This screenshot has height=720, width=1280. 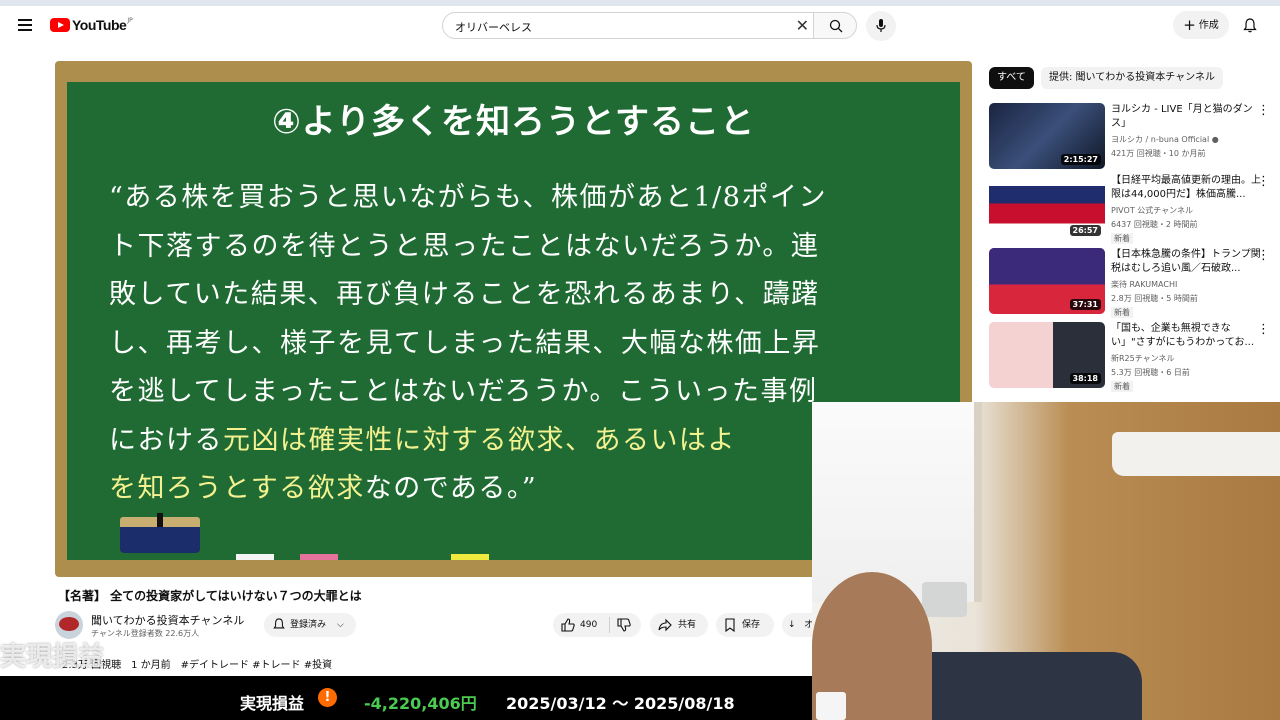 I want to click on board-line: し、再考し、様子を見てしまった結果、大幅な株価上昇, so click(x=465, y=343).